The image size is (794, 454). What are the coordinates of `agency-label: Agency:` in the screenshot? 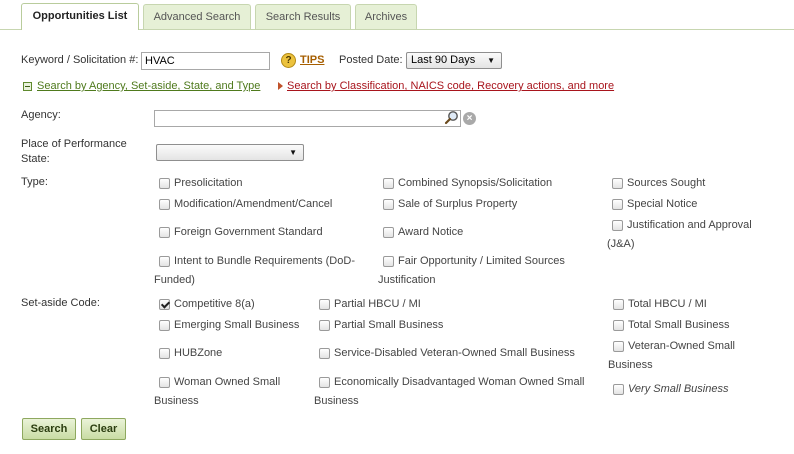 It's located at (41, 115).